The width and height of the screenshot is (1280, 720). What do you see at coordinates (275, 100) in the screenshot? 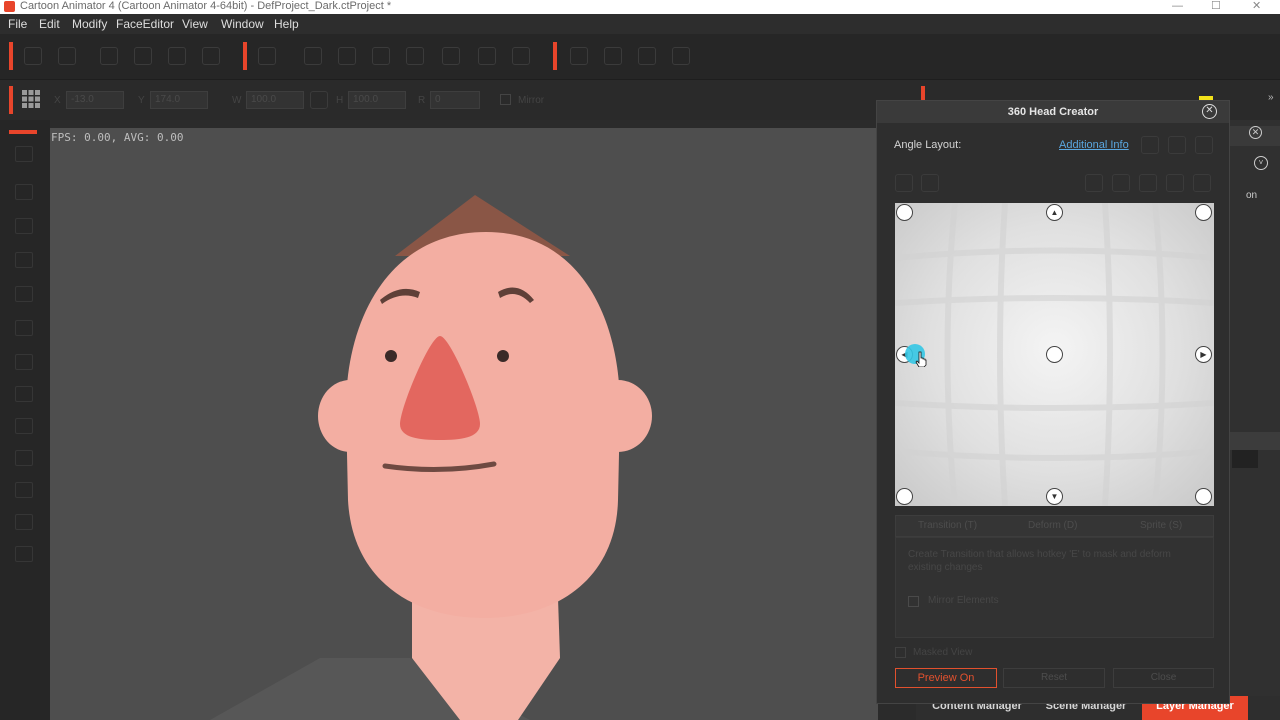
I see `w-field: 100.0` at bounding box center [275, 100].